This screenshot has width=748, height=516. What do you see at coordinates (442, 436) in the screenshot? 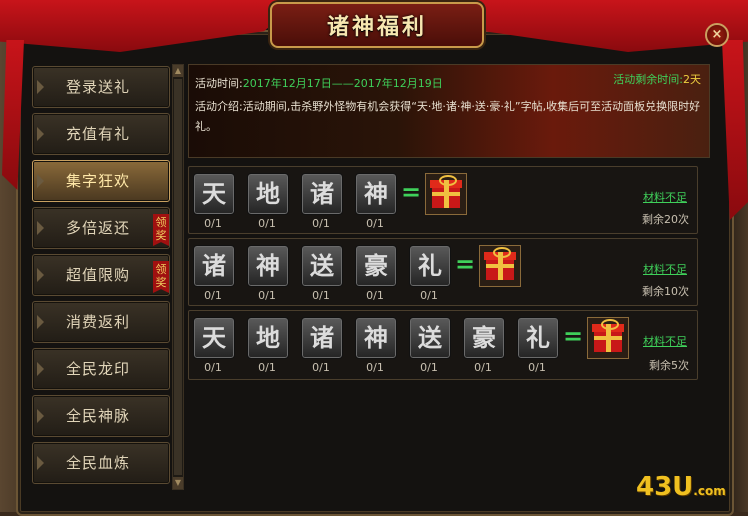
I see `empty-content-area` at bounding box center [442, 436].